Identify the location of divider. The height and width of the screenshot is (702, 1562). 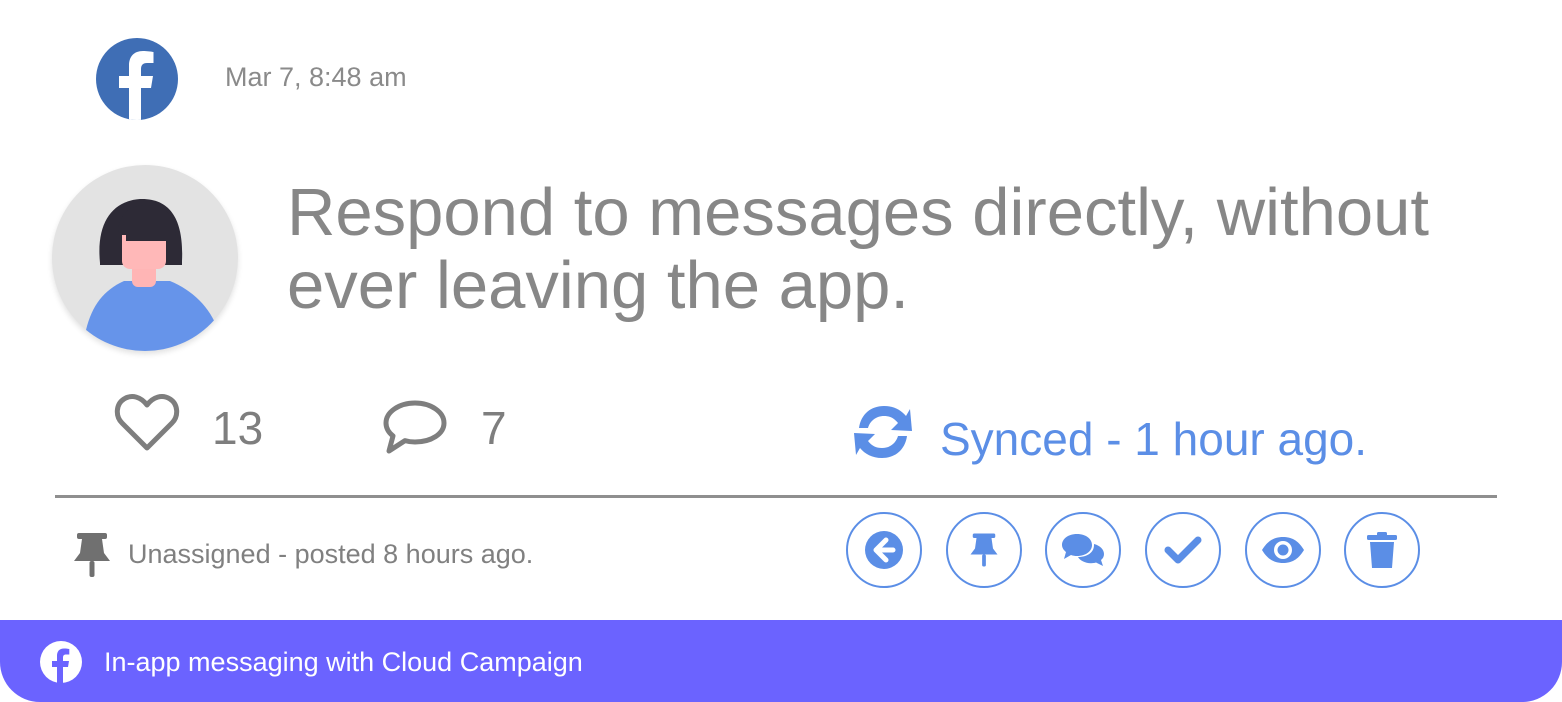
(776, 496).